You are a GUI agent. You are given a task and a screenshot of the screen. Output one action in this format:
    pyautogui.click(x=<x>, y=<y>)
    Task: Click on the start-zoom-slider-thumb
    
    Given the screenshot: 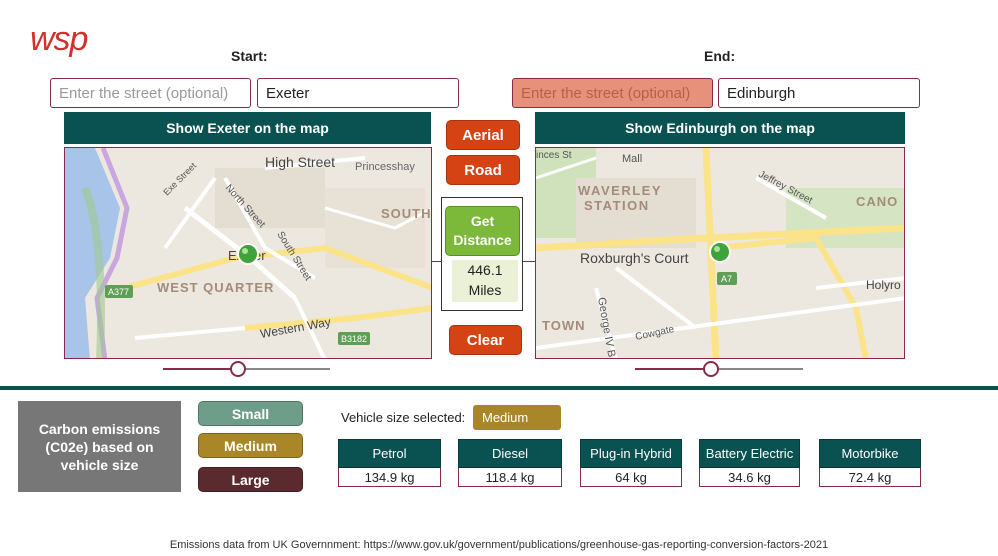 What is the action you would take?
    pyautogui.click(x=238, y=369)
    